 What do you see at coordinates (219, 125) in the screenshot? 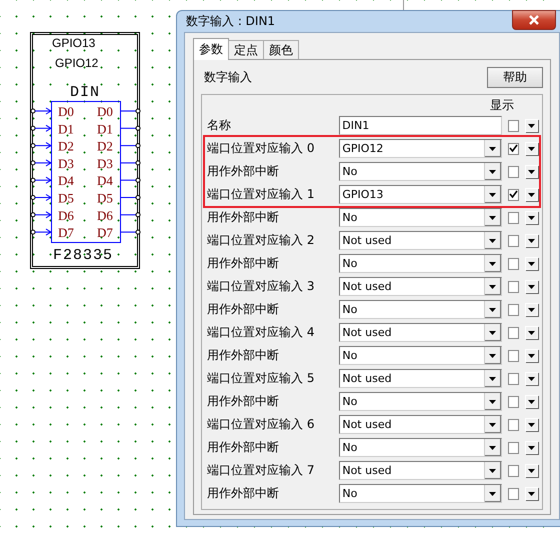
I see `field-label: 名称` at bounding box center [219, 125].